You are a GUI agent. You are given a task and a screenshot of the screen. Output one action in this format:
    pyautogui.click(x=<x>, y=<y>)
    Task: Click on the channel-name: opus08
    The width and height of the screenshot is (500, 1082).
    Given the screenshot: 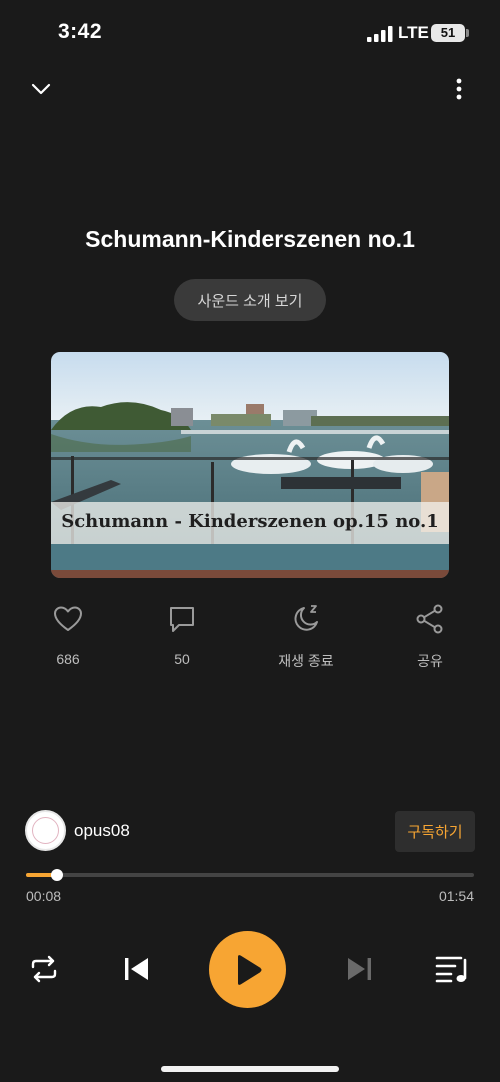 What is the action you would take?
    pyautogui.click(x=102, y=831)
    